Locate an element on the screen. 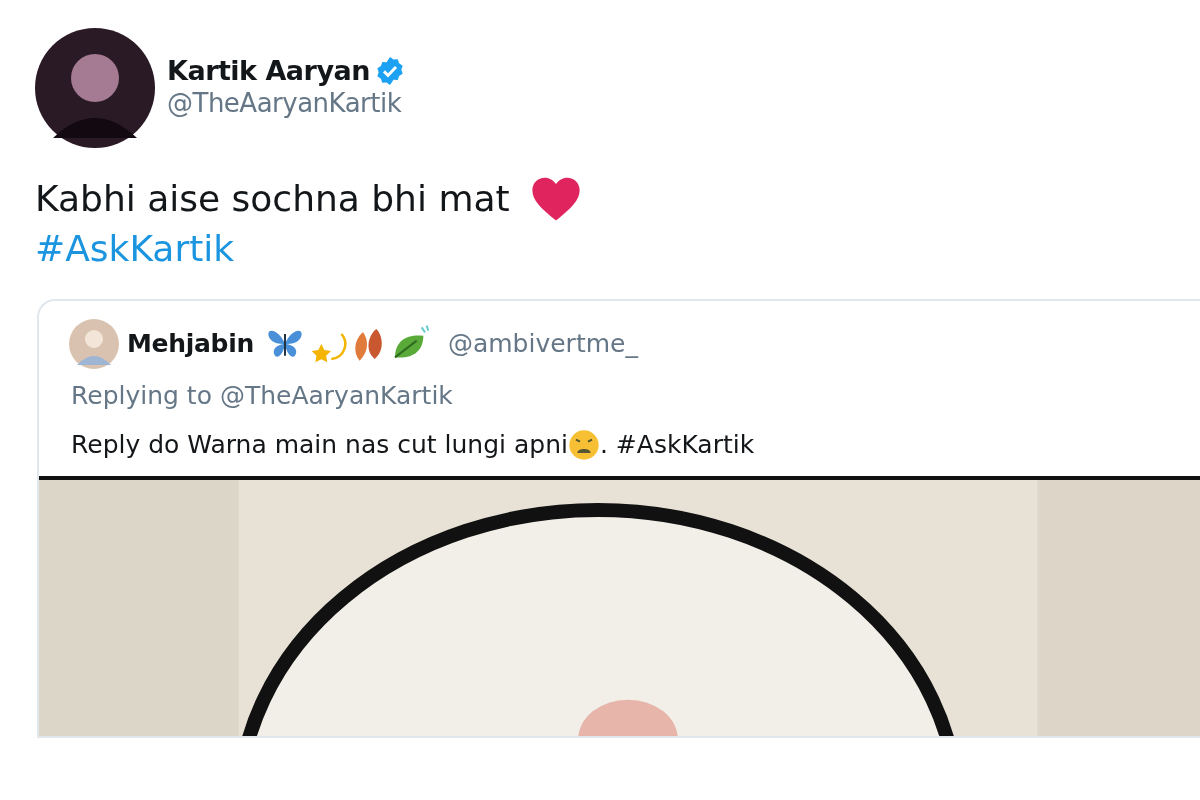 The image size is (1200, 800). replying-to-text: Replying to @TheAaryanKartik is located at coordinates (262, 395).